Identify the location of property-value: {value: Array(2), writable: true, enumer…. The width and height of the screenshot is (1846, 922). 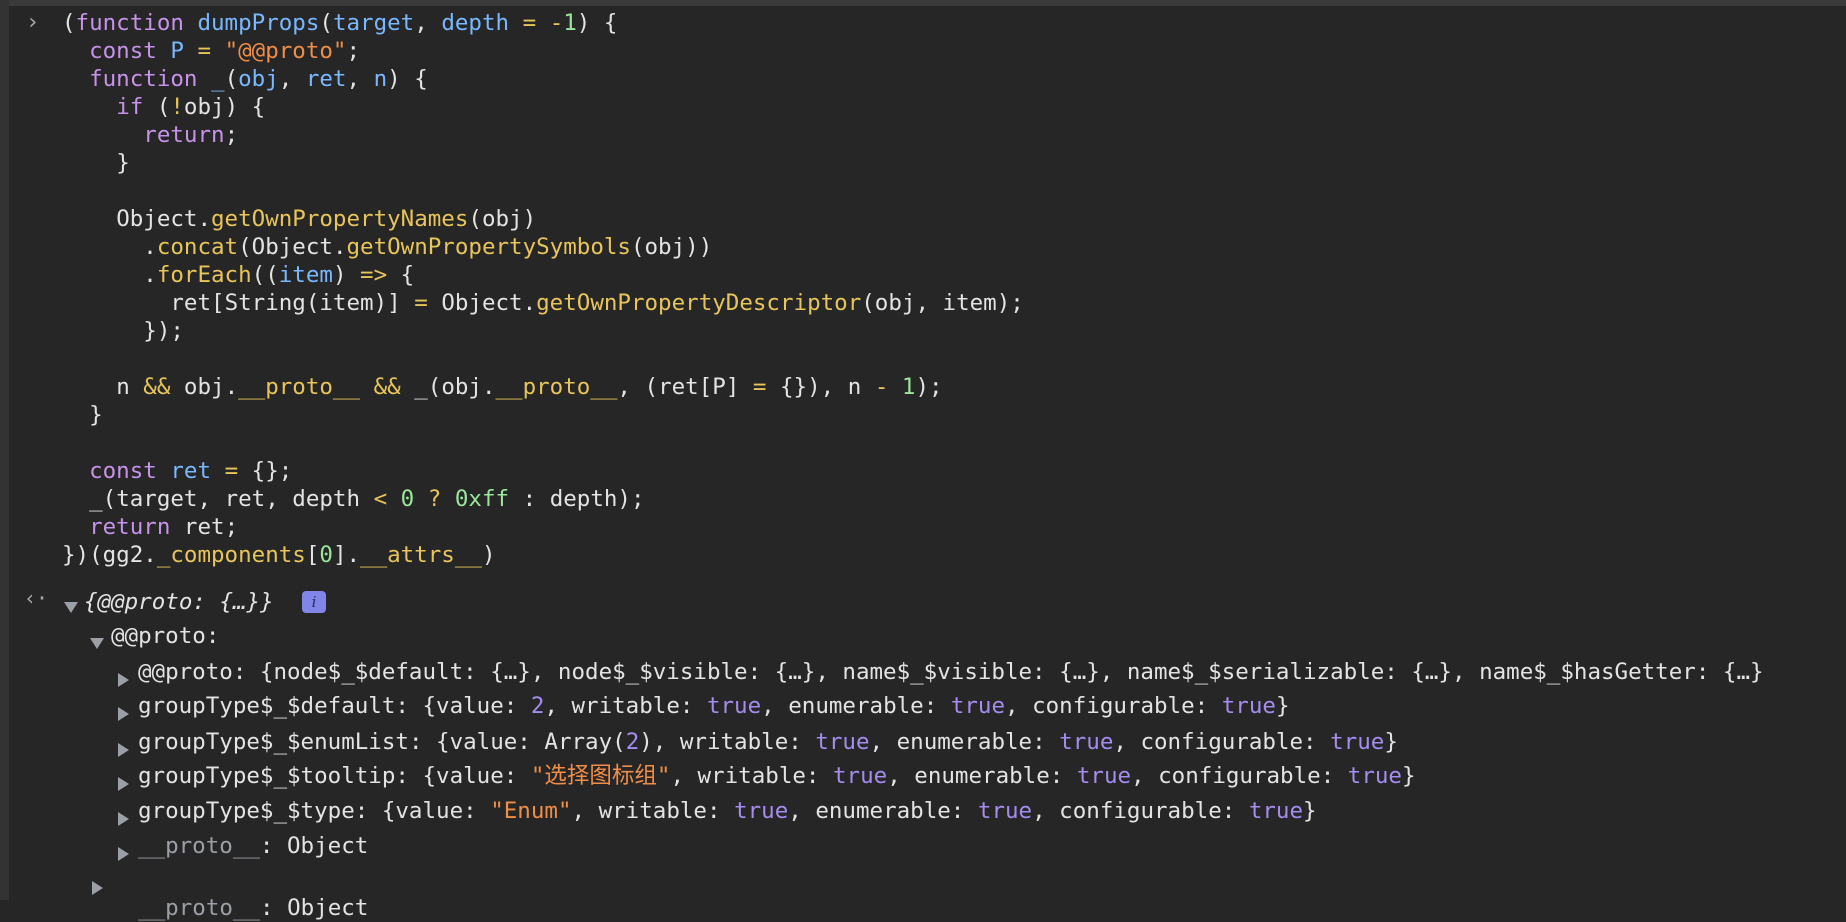
(917, 742).